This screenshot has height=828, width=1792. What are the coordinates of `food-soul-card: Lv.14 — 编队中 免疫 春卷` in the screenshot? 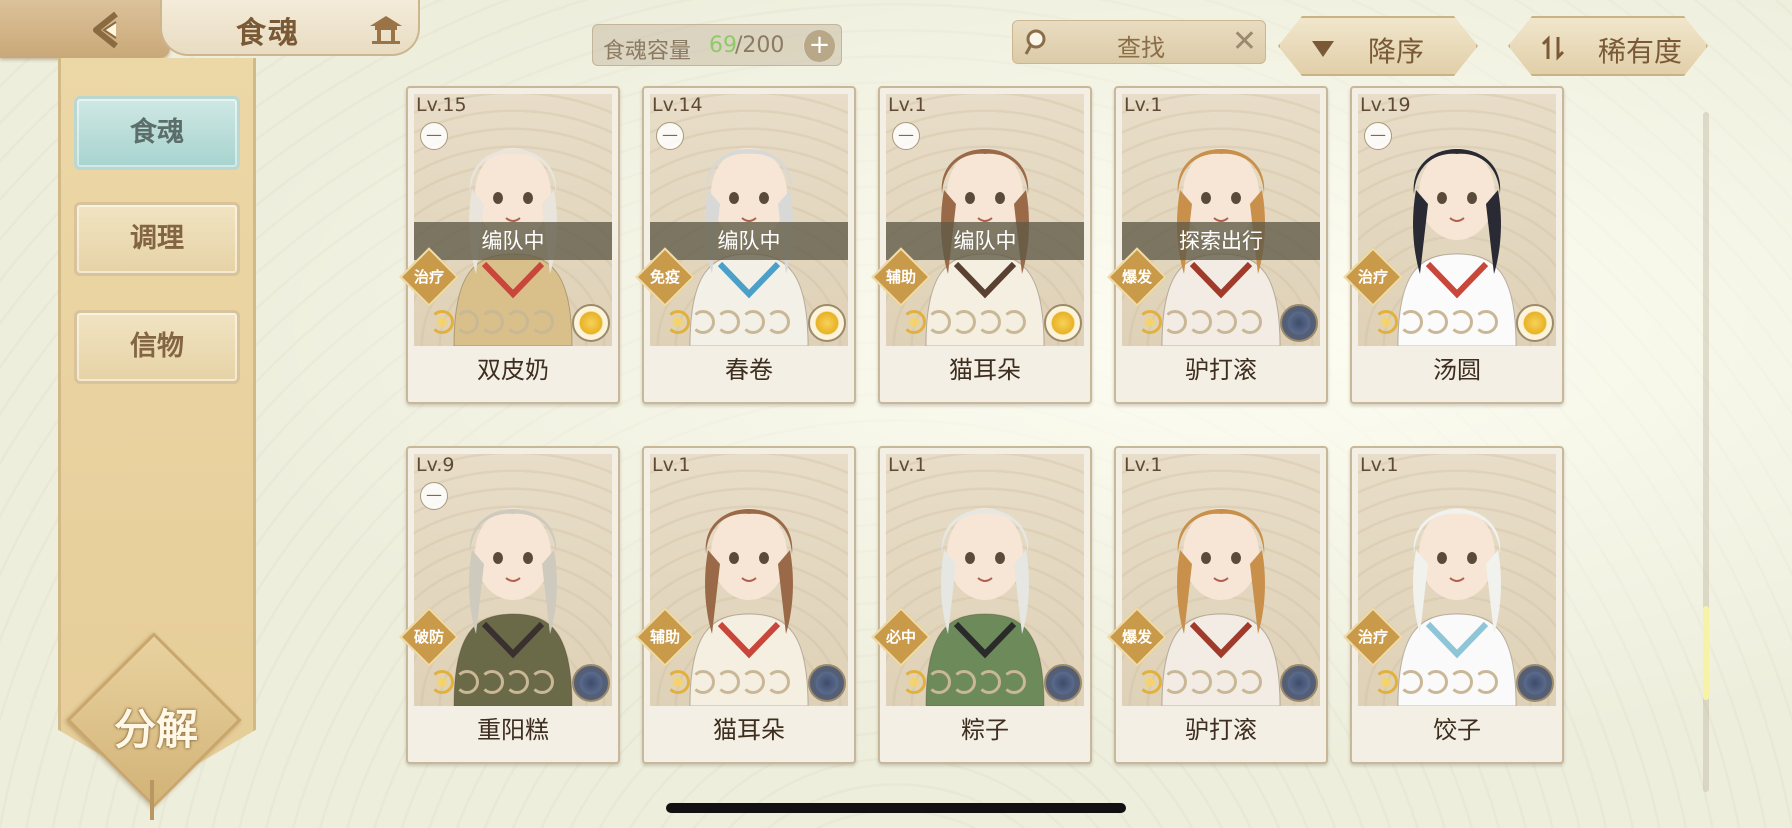 It's located at (745, 245).